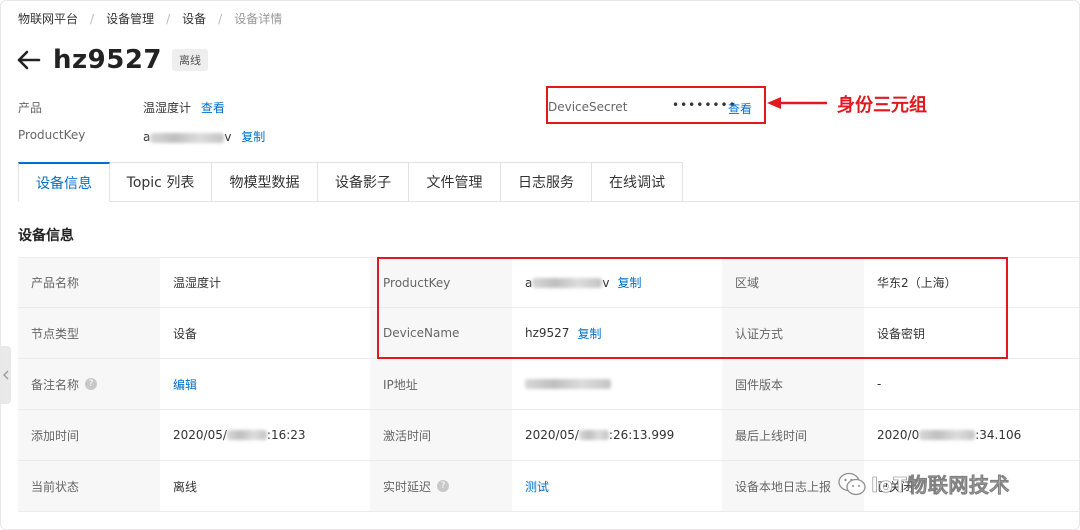 This screenshot has width=1080, height=530. I want to click on firmware-version-value: -, so click(971, 384).